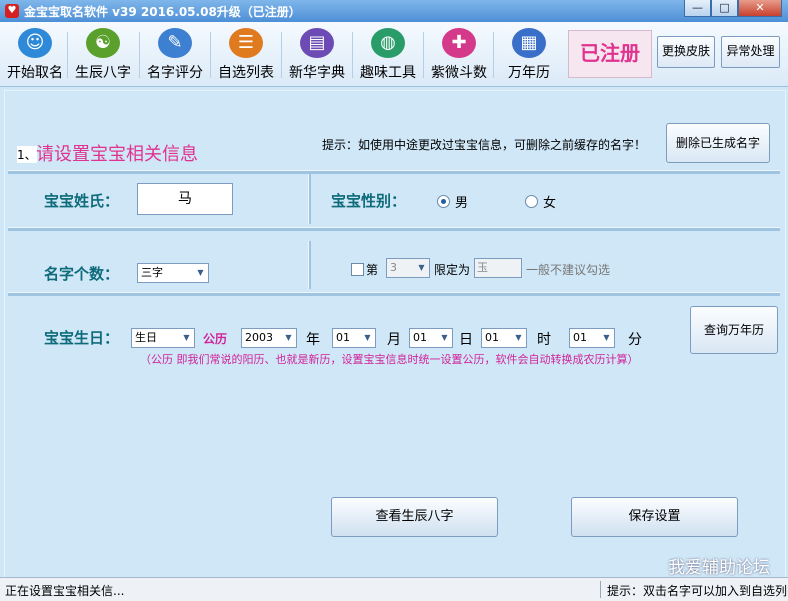  Describe the element at coordinates (443, 201) in the screenshot. I see `radio-selected-icon` at that location.